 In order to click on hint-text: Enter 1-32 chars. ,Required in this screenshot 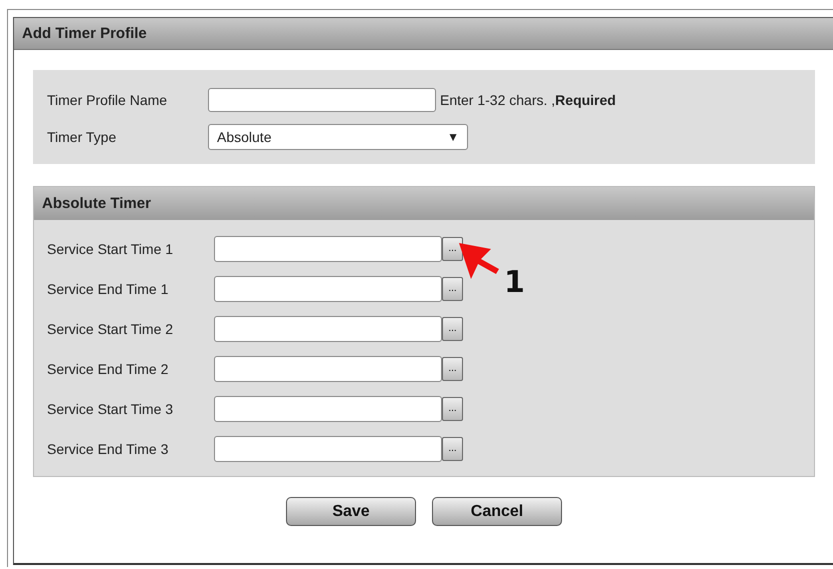, I will do `click(528, 100)`.